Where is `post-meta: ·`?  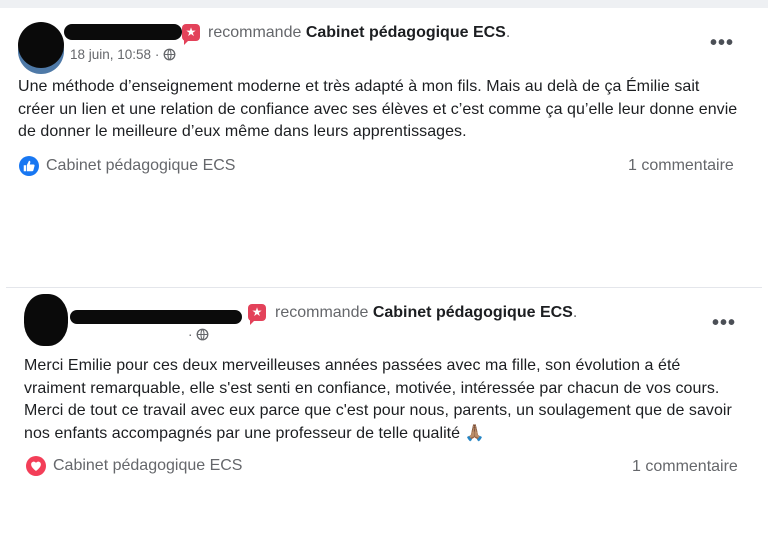 post-meta: · is located at coordinates (198, 334).